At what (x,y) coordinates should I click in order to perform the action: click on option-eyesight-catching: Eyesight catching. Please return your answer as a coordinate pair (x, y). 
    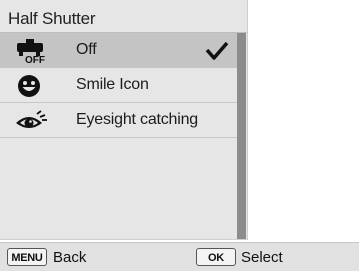
    Looking at the image, I should click on (118, 120).